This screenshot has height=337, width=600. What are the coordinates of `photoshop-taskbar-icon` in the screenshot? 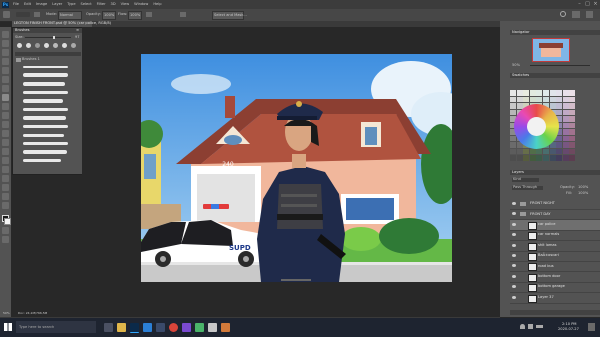 It's located at (134, 328).